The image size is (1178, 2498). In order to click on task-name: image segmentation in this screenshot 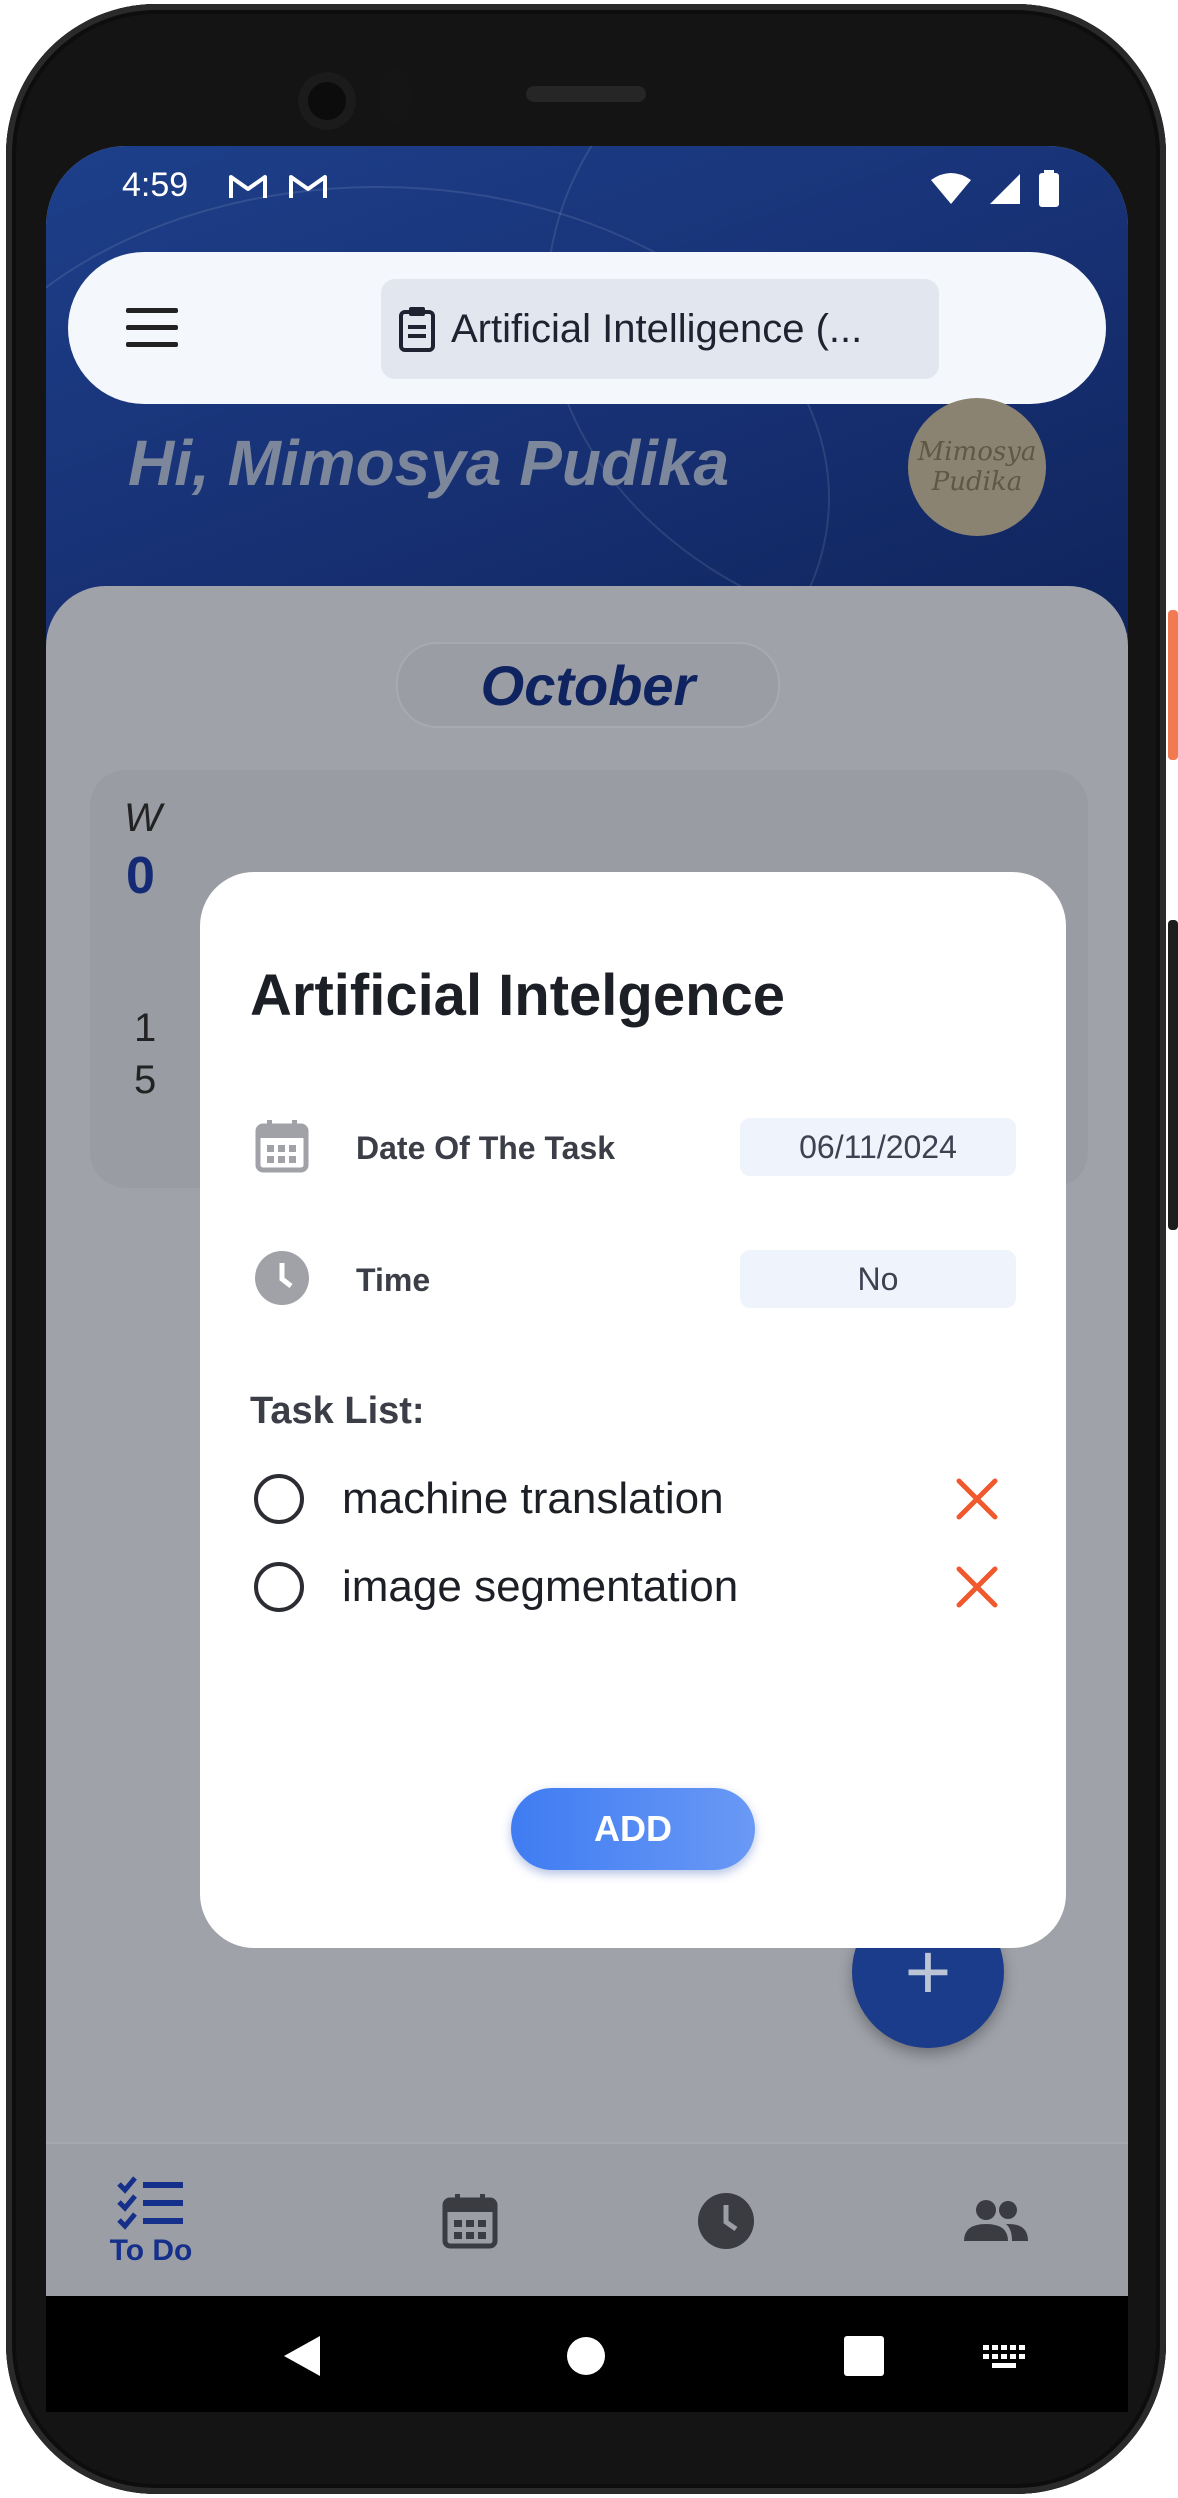, I will do `click(540, 1586)`.